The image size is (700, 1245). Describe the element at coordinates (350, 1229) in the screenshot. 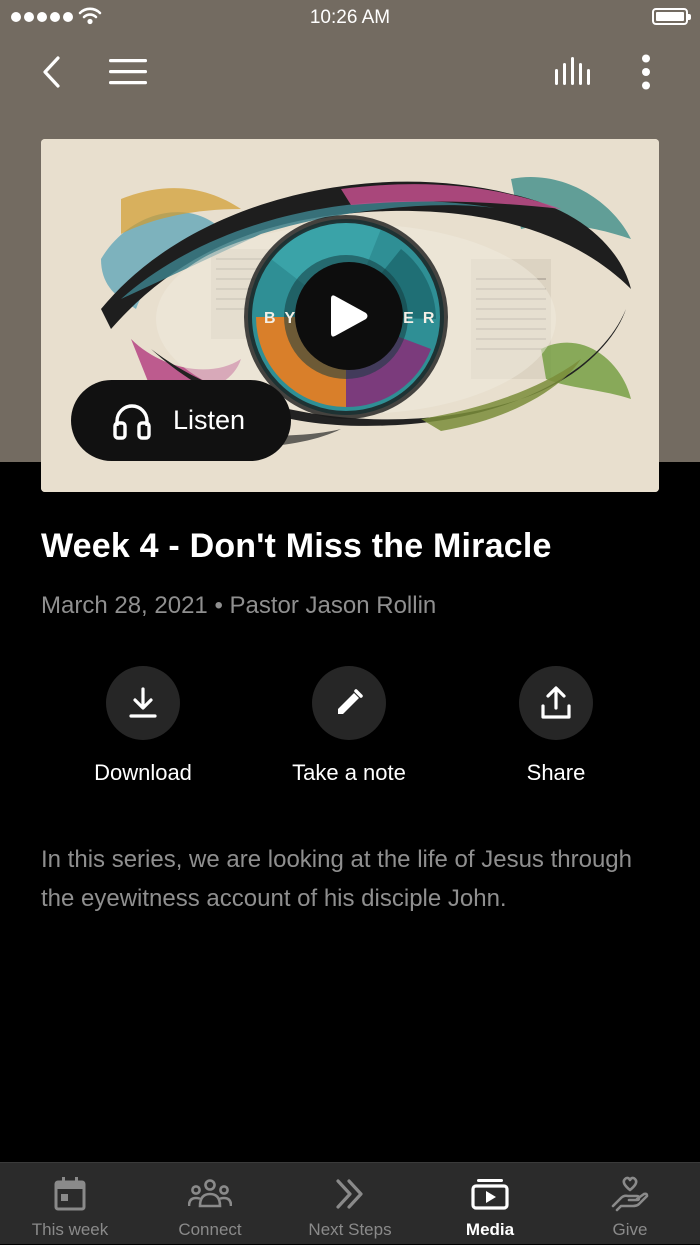

I see `tab-next-steps-label: Next Steps` at that location.